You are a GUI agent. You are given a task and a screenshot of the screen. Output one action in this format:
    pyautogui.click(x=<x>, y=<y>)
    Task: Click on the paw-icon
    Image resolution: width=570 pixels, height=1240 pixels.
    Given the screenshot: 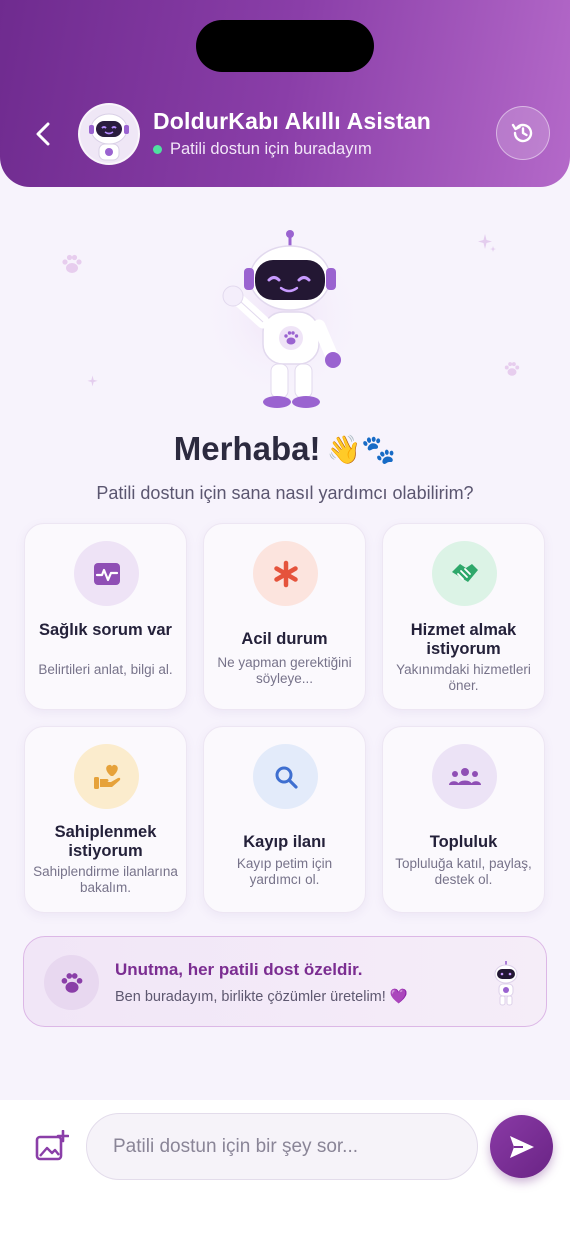 What is the action you would take?
    pyautogui.click(x=71, y=982)
    